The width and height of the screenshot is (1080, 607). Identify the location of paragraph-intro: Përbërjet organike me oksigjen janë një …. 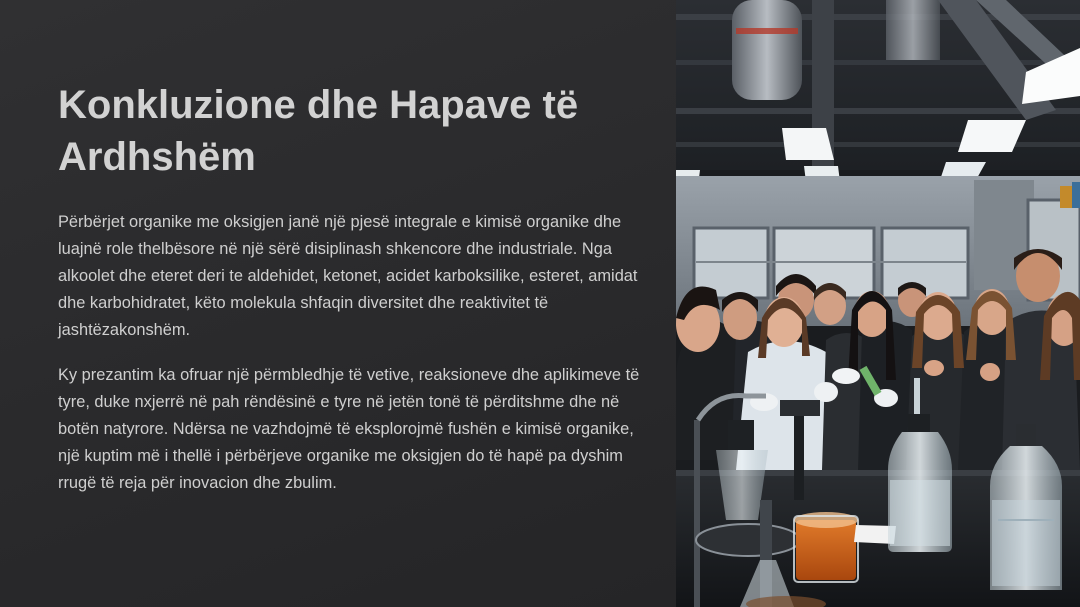
(348, 276).